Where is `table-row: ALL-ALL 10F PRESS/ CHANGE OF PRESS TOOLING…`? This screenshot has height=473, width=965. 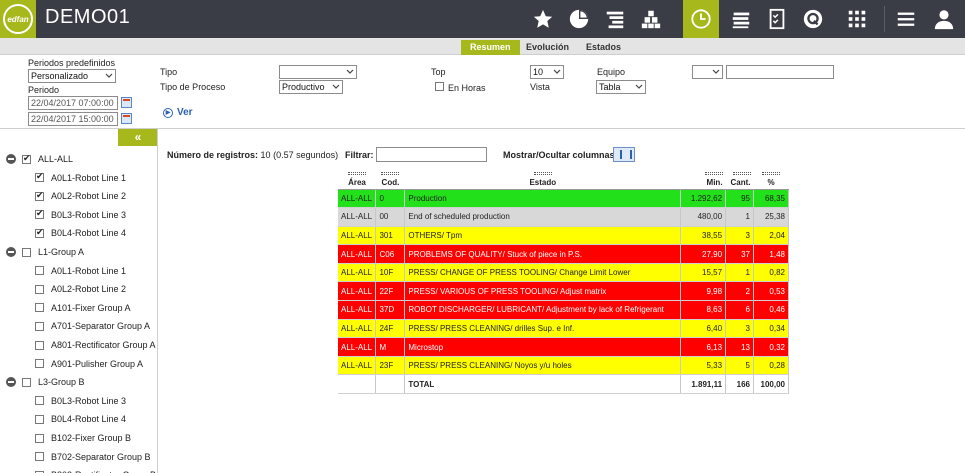 table-row: ALL-ALL 10F PRESS/ CHANGE OF PRESS TOOLING… is located at coordinates (563, 273).